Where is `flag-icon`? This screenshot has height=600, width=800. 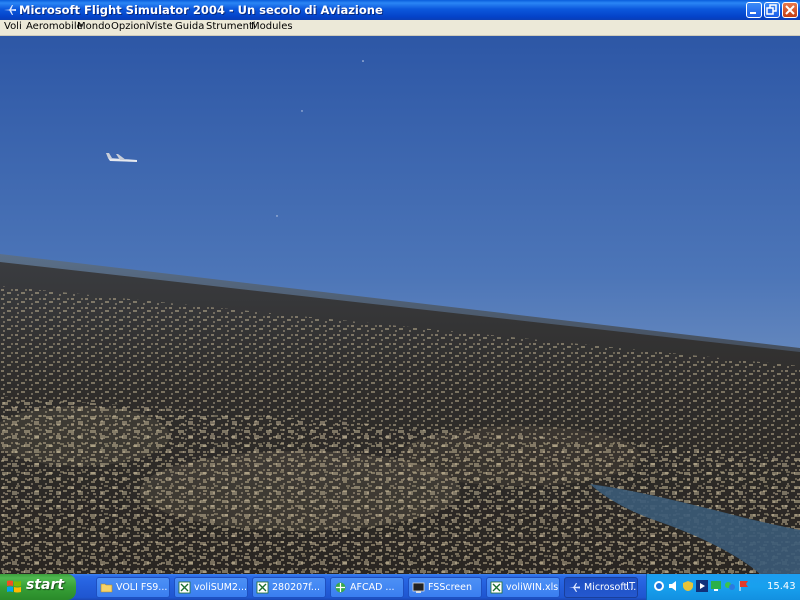 flag-icon is located at coordinates (744, 586).